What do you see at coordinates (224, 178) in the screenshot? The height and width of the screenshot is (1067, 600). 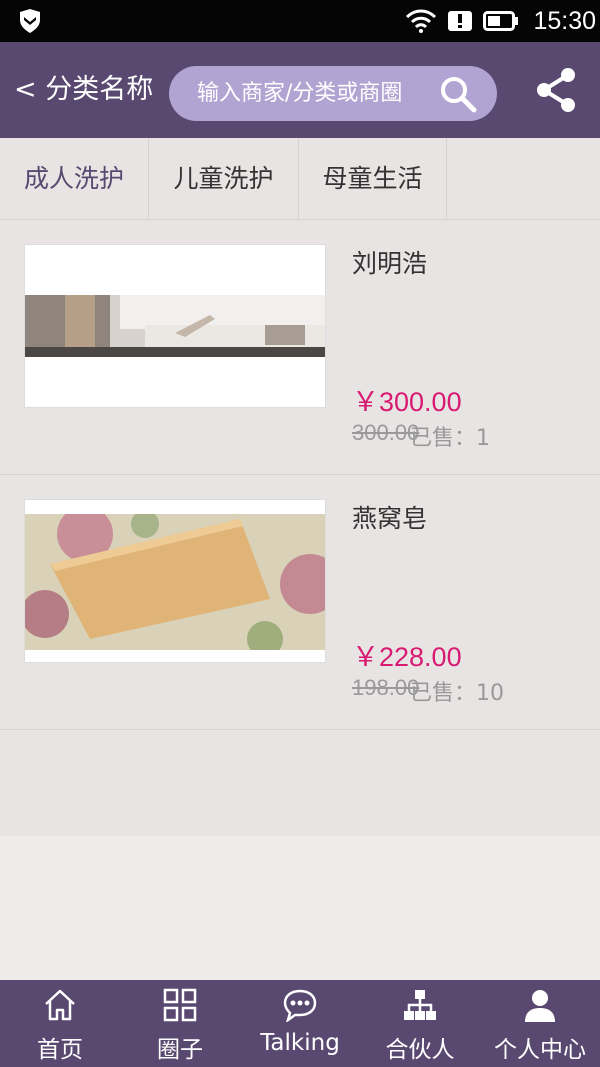 I see `tab-kids-care: 儿童洗护` at bounding box center [224, 178].